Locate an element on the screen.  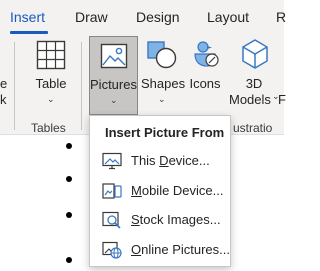
stock-images-icon is located at coordinates (111, 220).